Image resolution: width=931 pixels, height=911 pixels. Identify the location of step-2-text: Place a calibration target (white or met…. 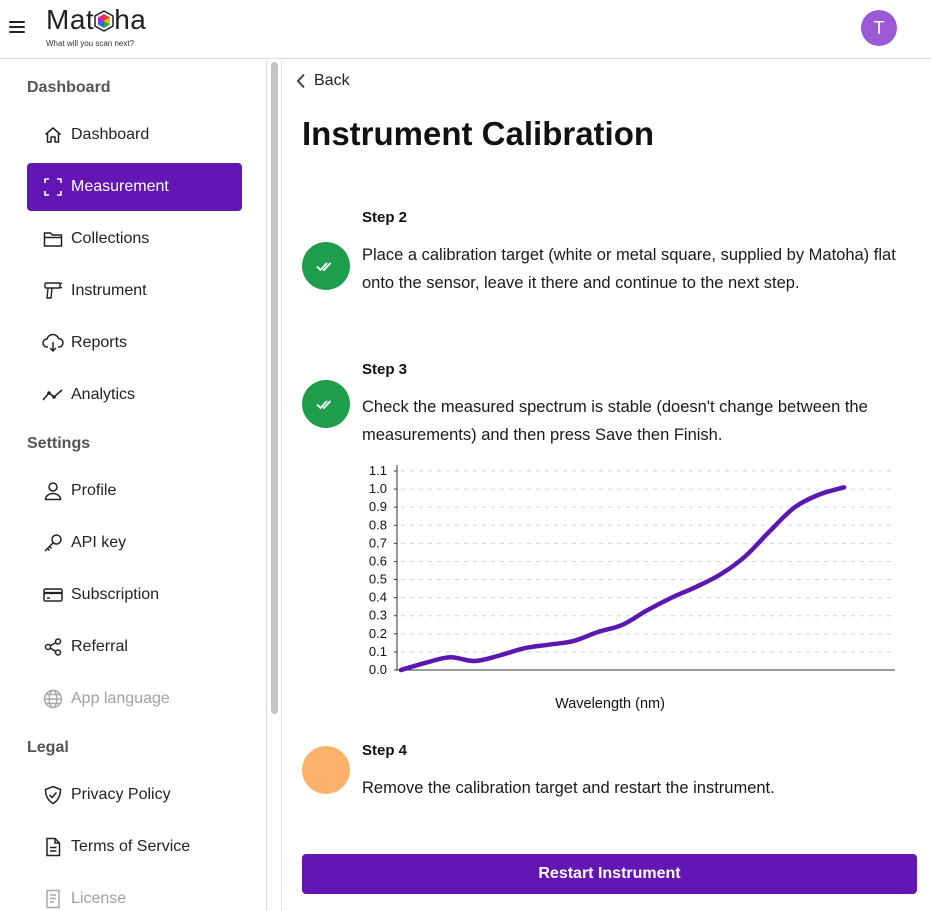
(629, 269).